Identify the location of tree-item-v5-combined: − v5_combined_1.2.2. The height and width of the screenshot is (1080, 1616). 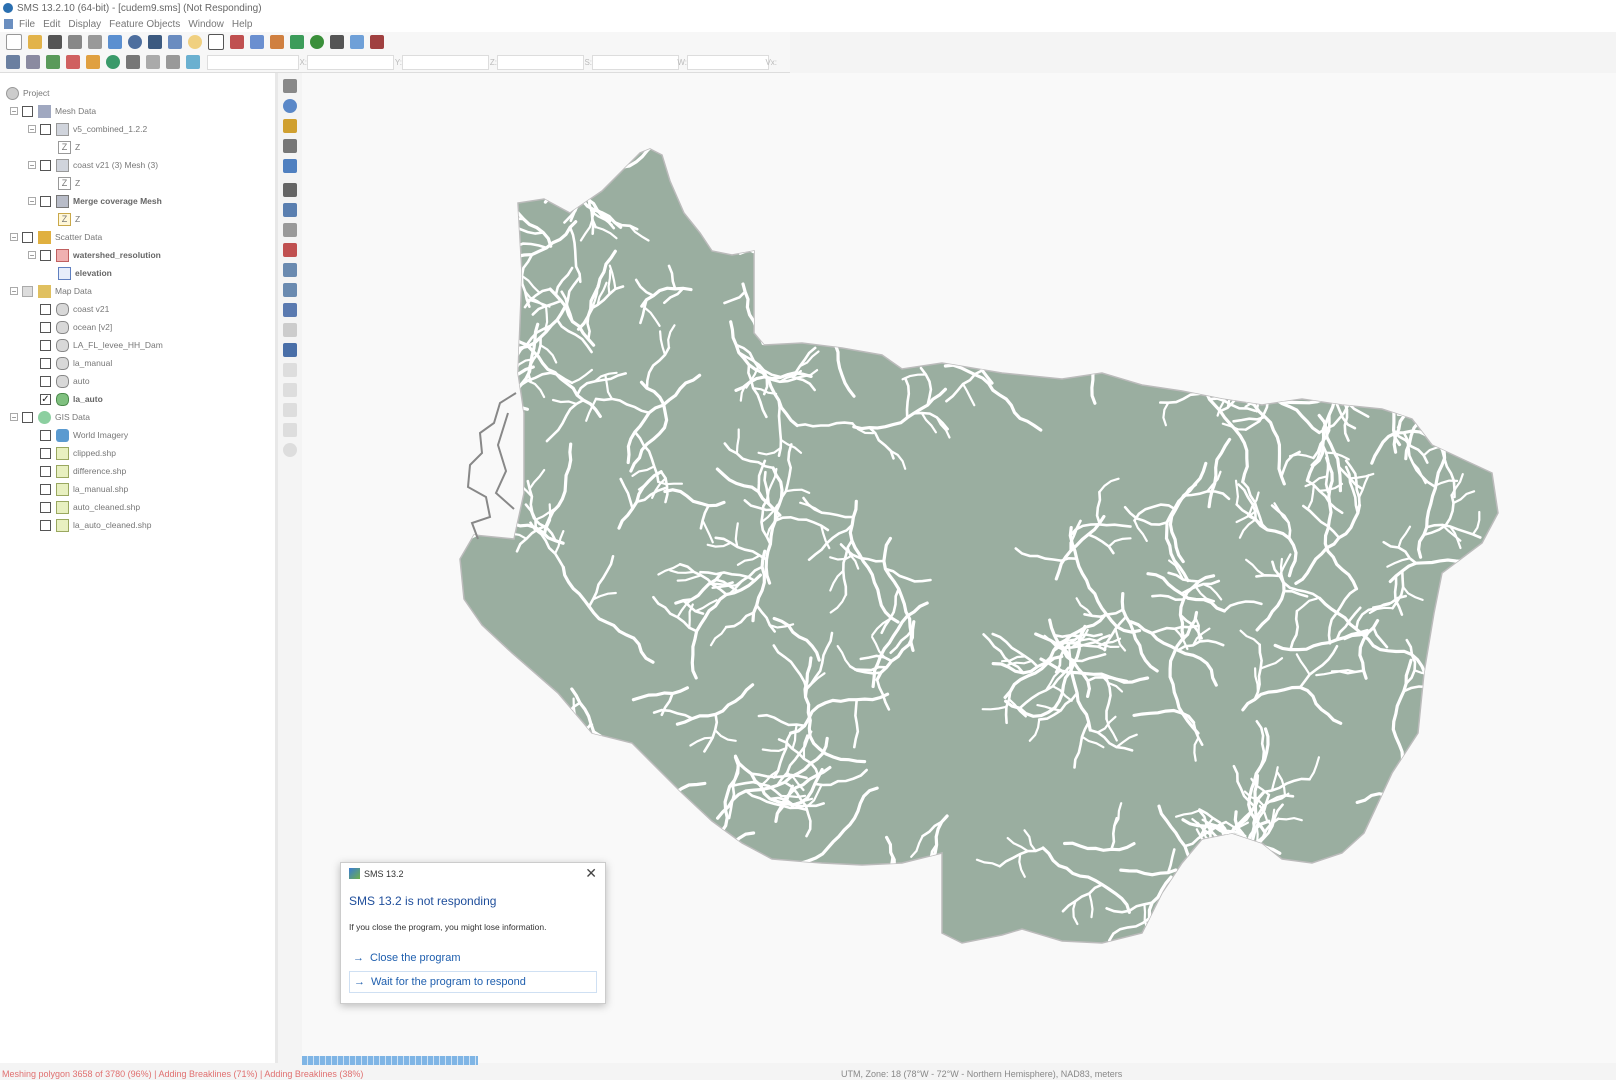
(87, 129).